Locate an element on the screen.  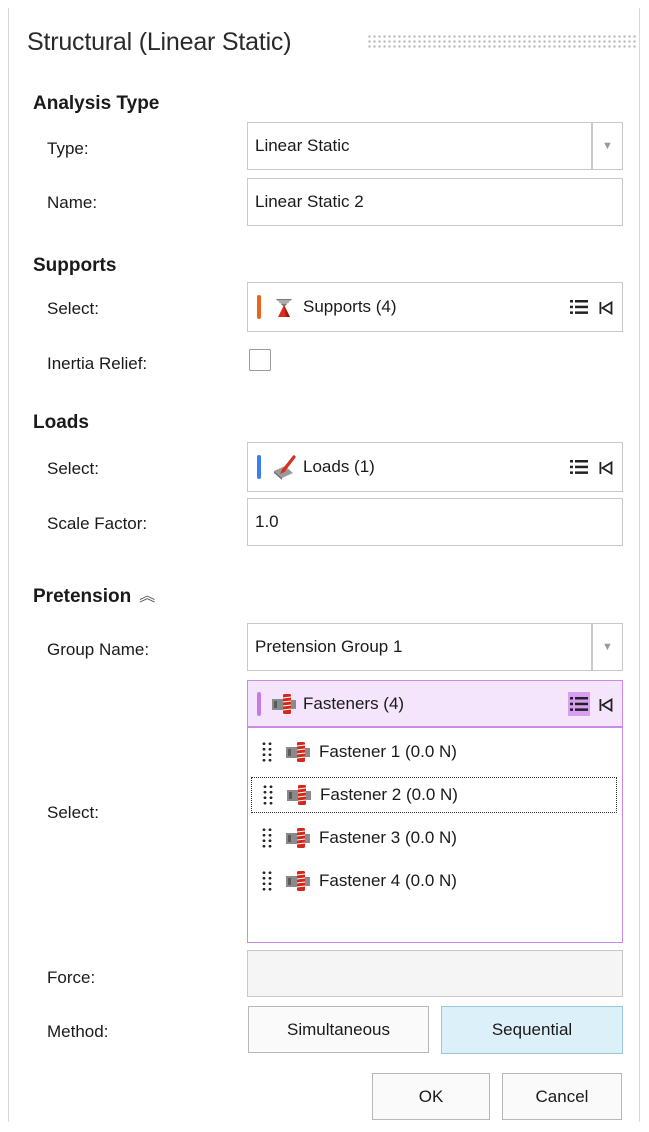
fastener-label: Fastener 4 (0.0 N) is located at coordinates (388, 880).